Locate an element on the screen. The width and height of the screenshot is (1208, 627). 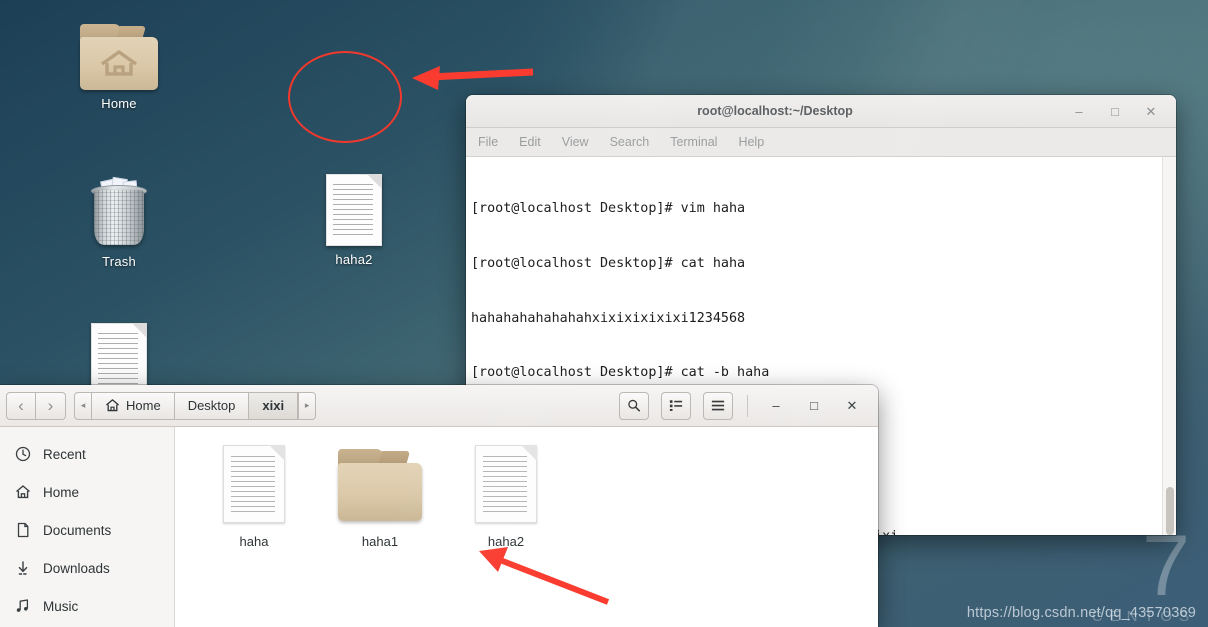
file-name-label: haha1 is located at coordinates (380, 541).